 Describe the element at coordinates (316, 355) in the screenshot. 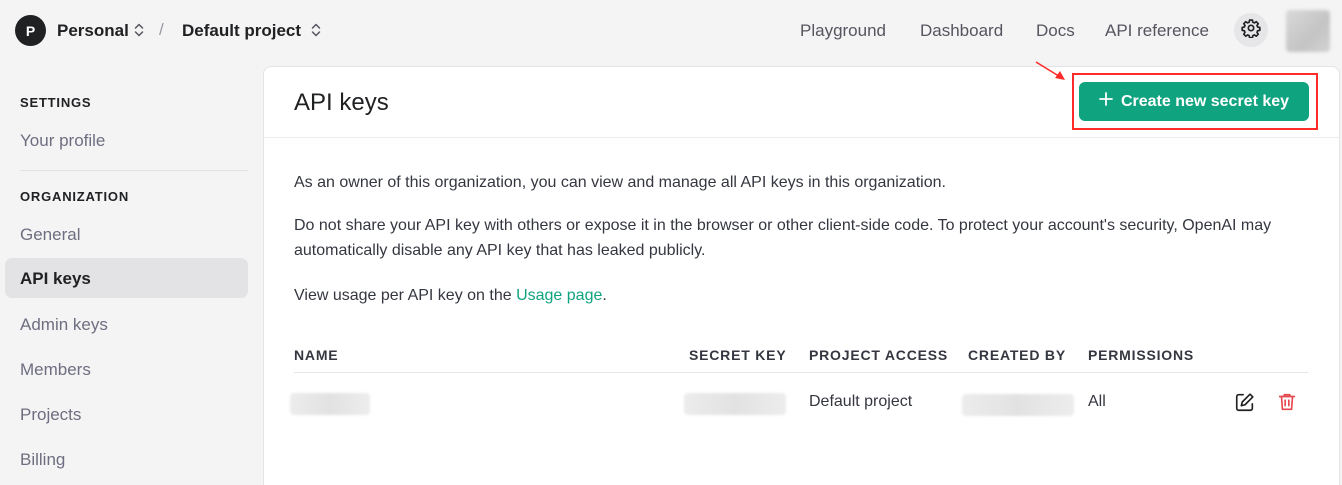

I see `column-header-name: NAME` at that location.